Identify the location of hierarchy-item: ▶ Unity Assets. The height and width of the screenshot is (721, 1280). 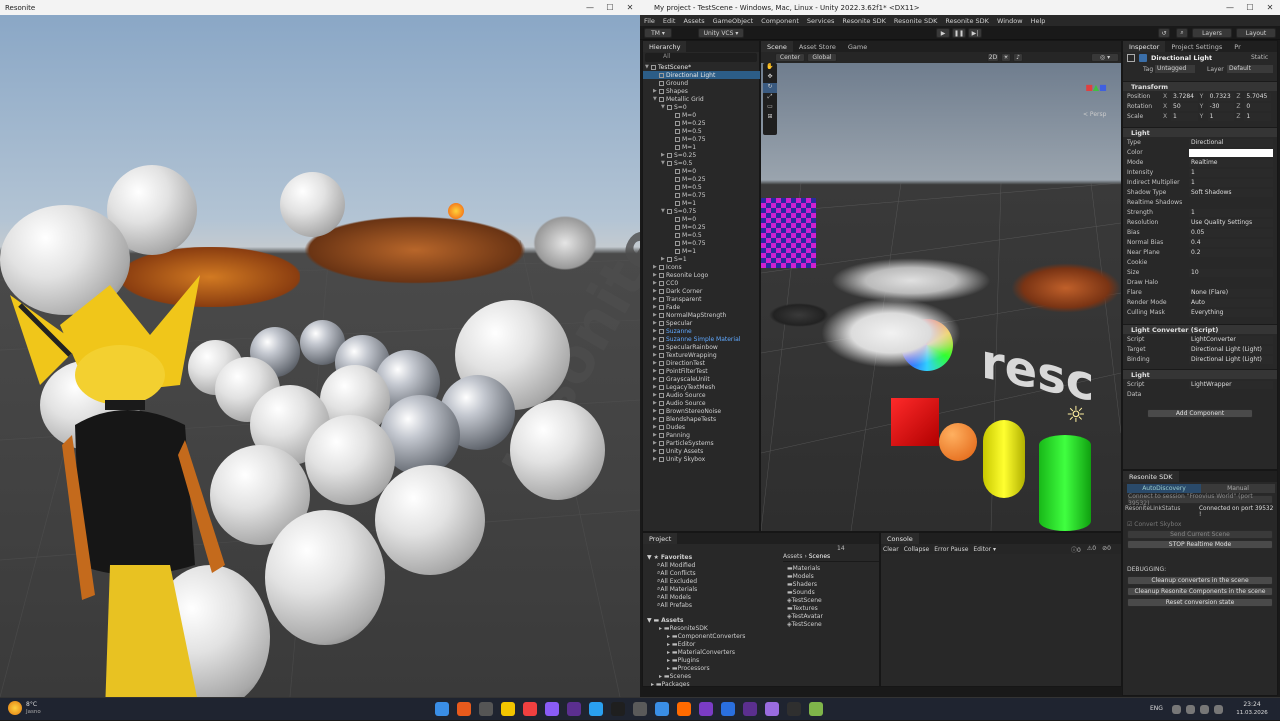
(707, 451).